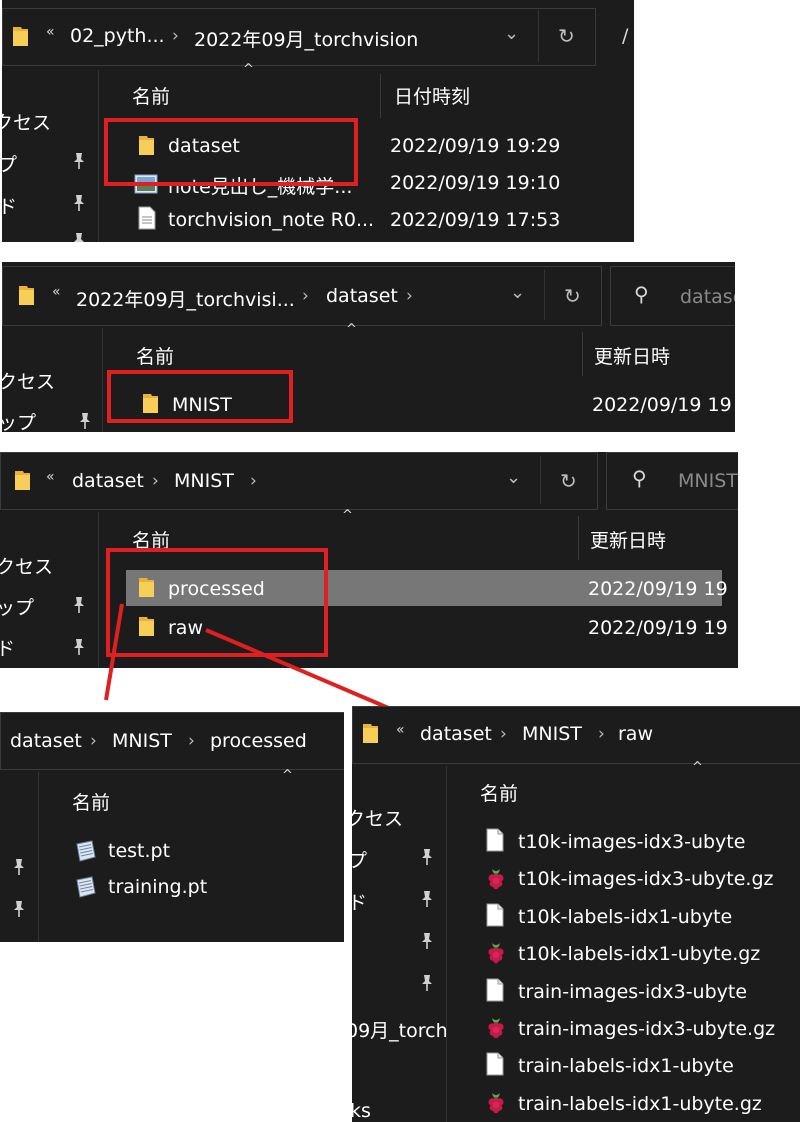 The height and width of the screenshot is (1122, 800). I want to click on file-name: t10k-images-idx3-ubyte.gz, so click(646, 879).